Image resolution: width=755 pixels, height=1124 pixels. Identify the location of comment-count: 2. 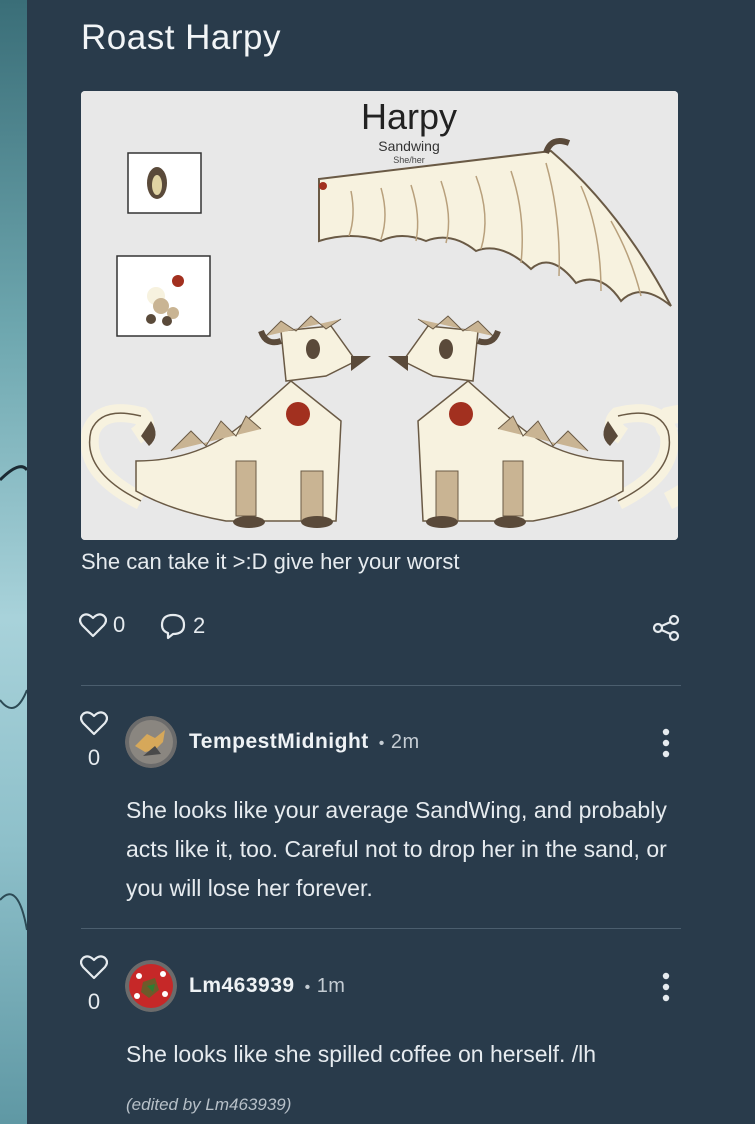
(199, 625).